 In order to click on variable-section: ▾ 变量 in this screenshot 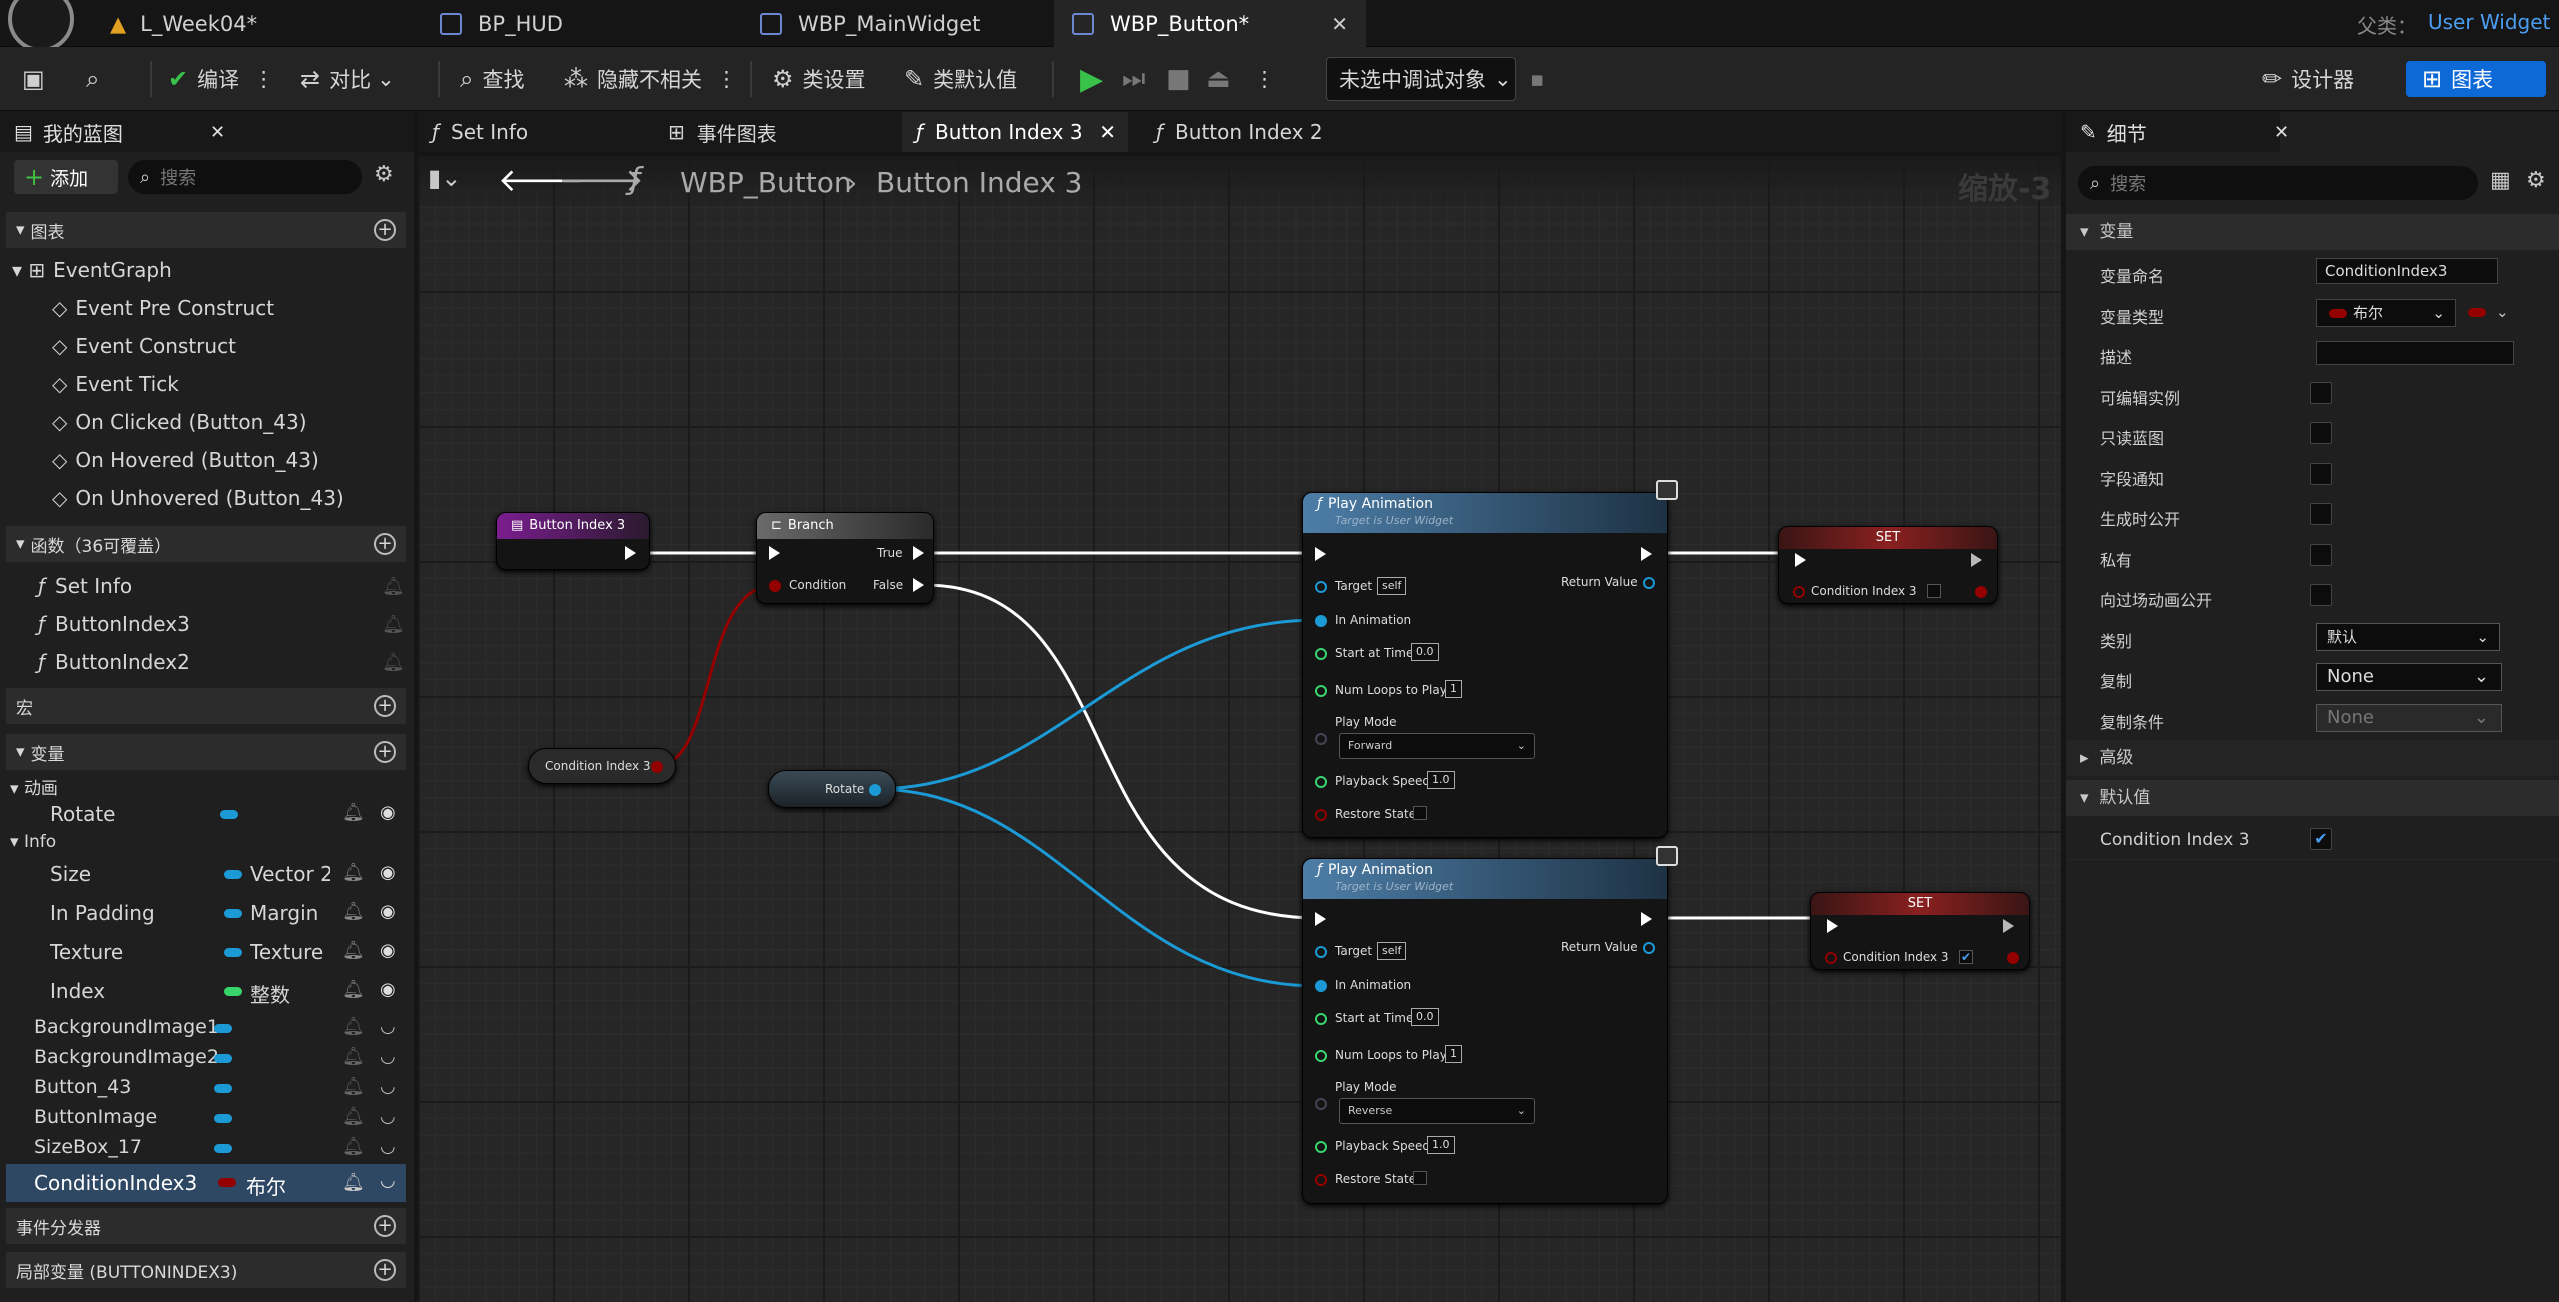, I will do `click(2312, 232)`.